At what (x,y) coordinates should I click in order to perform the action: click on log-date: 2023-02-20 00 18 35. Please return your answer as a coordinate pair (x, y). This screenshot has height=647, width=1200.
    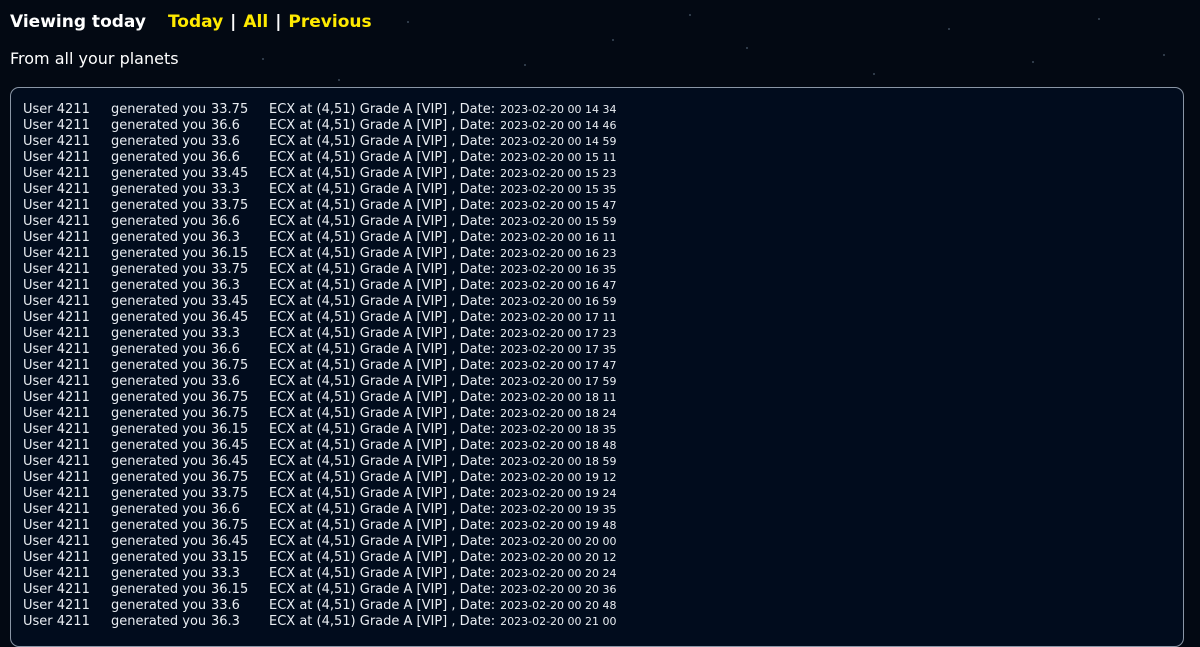
    Looking at the image, I should click on (558, 430).